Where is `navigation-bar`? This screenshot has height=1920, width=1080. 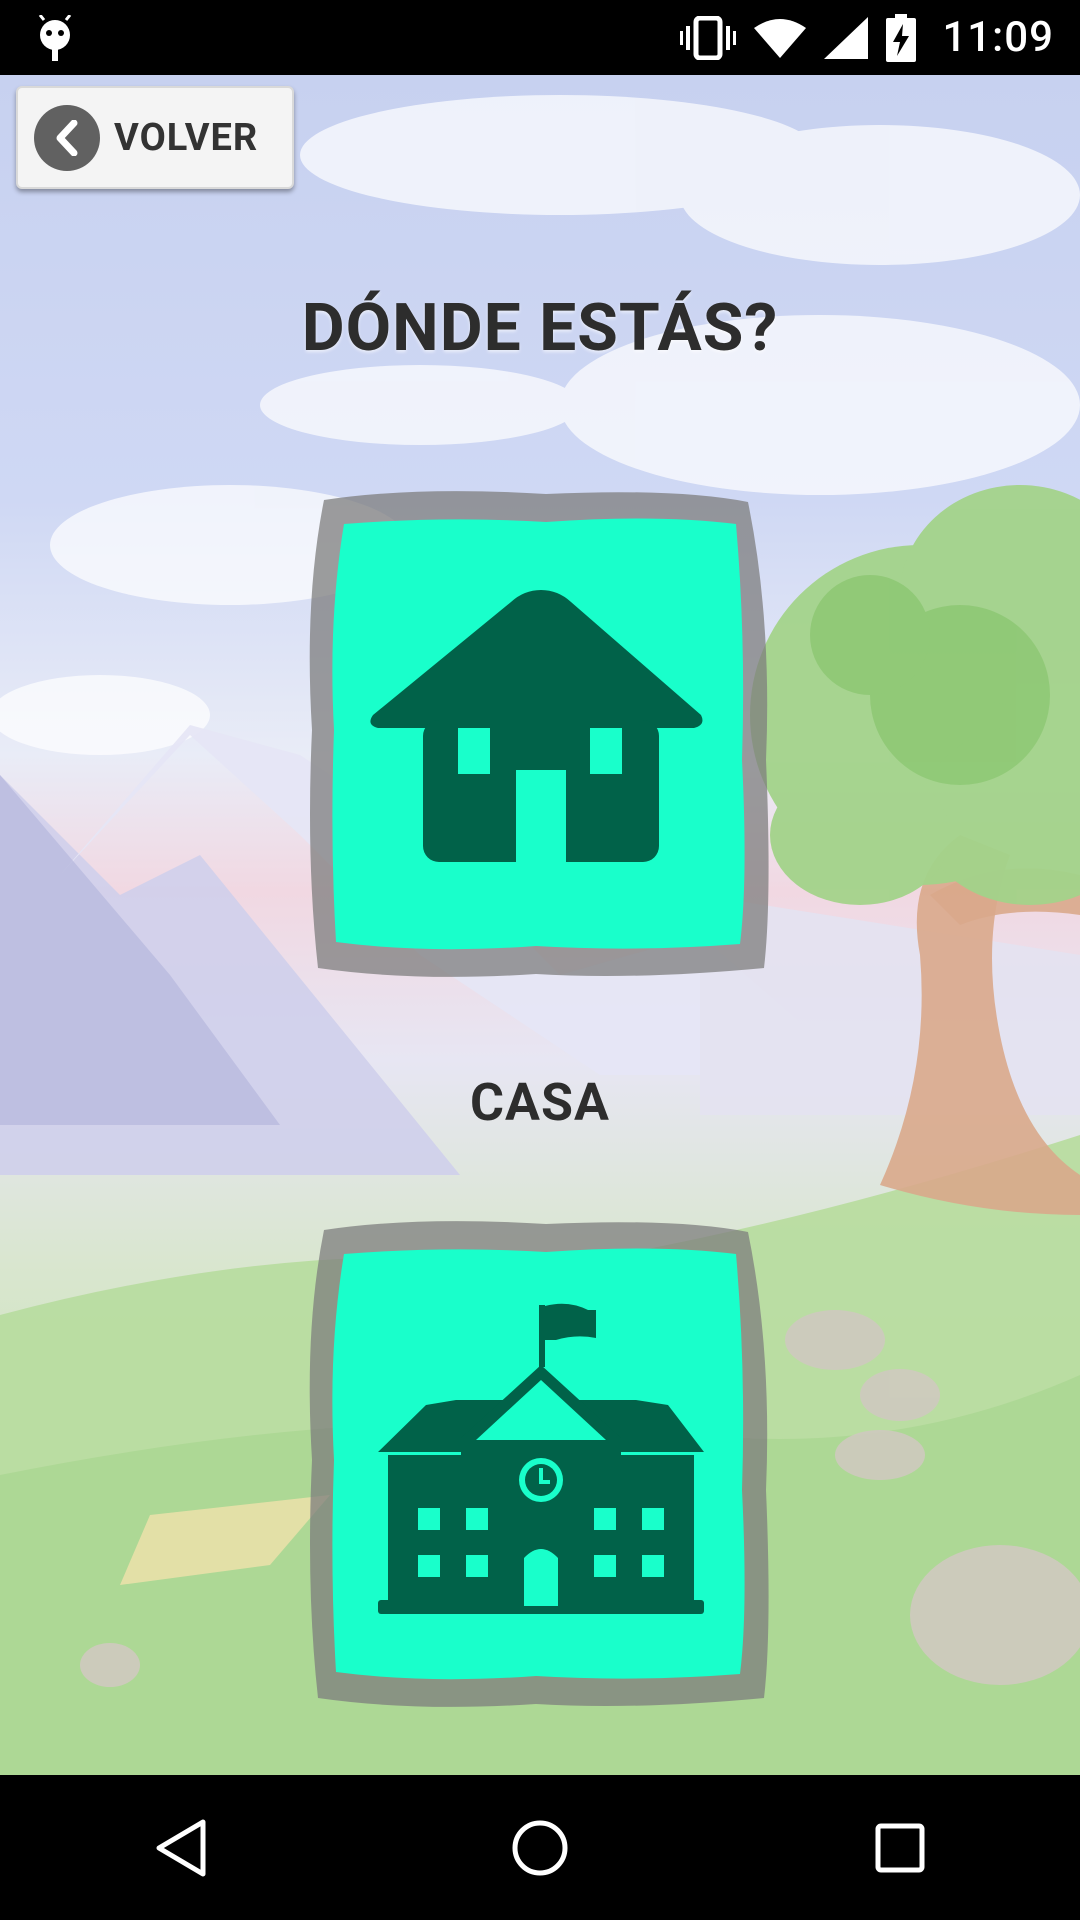 navigation-bar is located at coordinates (540, 1847).